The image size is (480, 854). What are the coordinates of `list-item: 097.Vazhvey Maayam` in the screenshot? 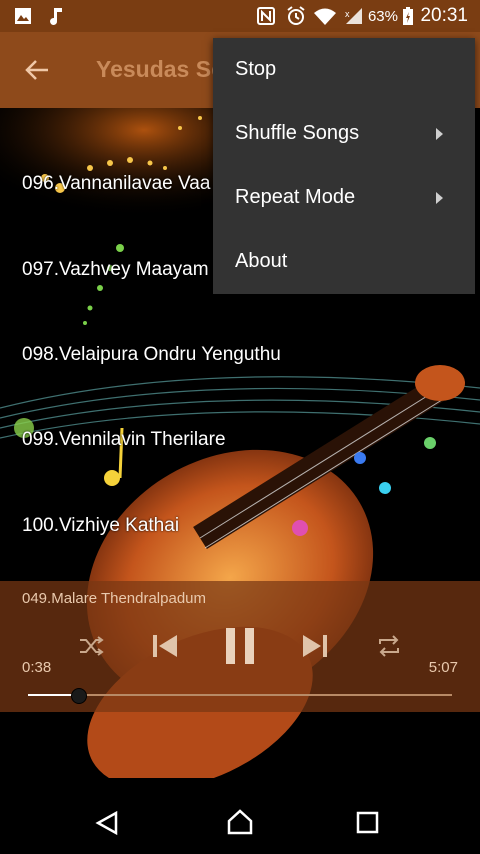 It's located at (115, 270).